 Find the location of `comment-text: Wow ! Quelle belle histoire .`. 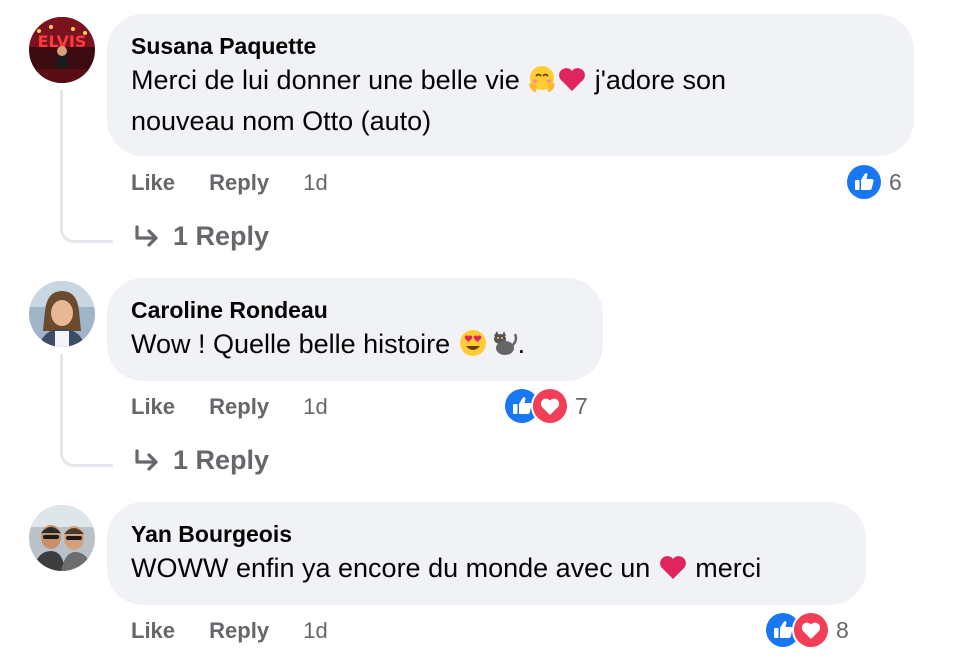

comment-text: Wow ! Quelle belle histoire . is located at coordinates (355, 344).